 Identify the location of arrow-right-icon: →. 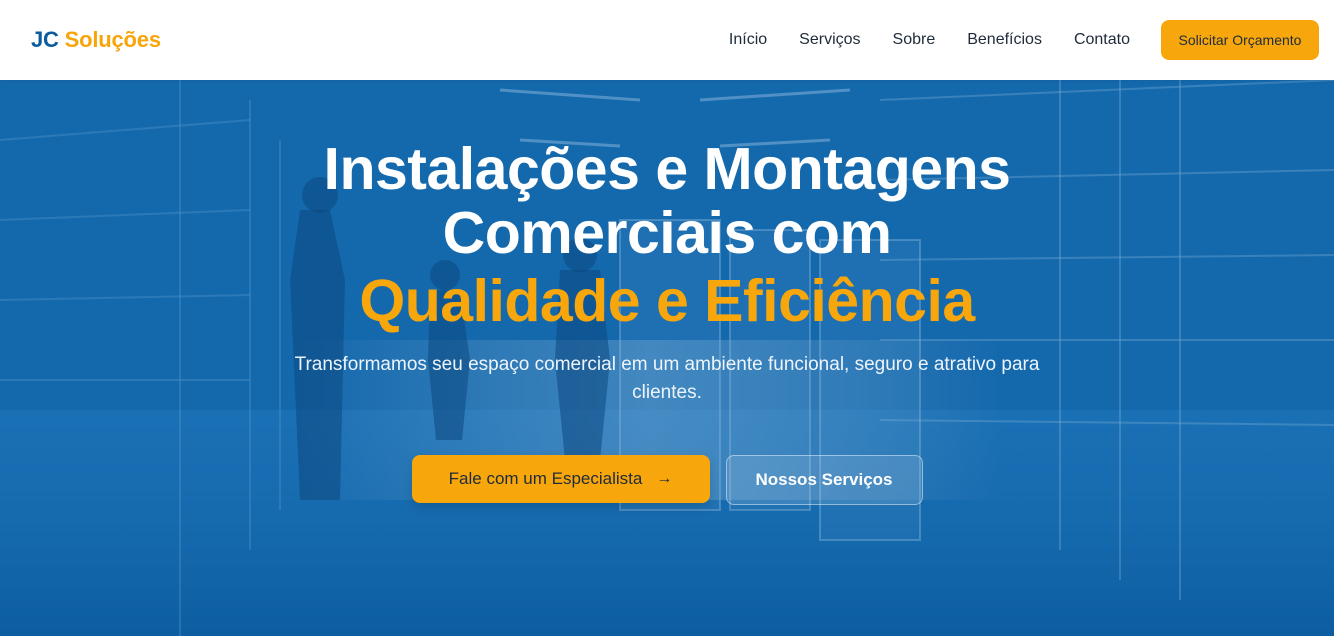
(664, 478).